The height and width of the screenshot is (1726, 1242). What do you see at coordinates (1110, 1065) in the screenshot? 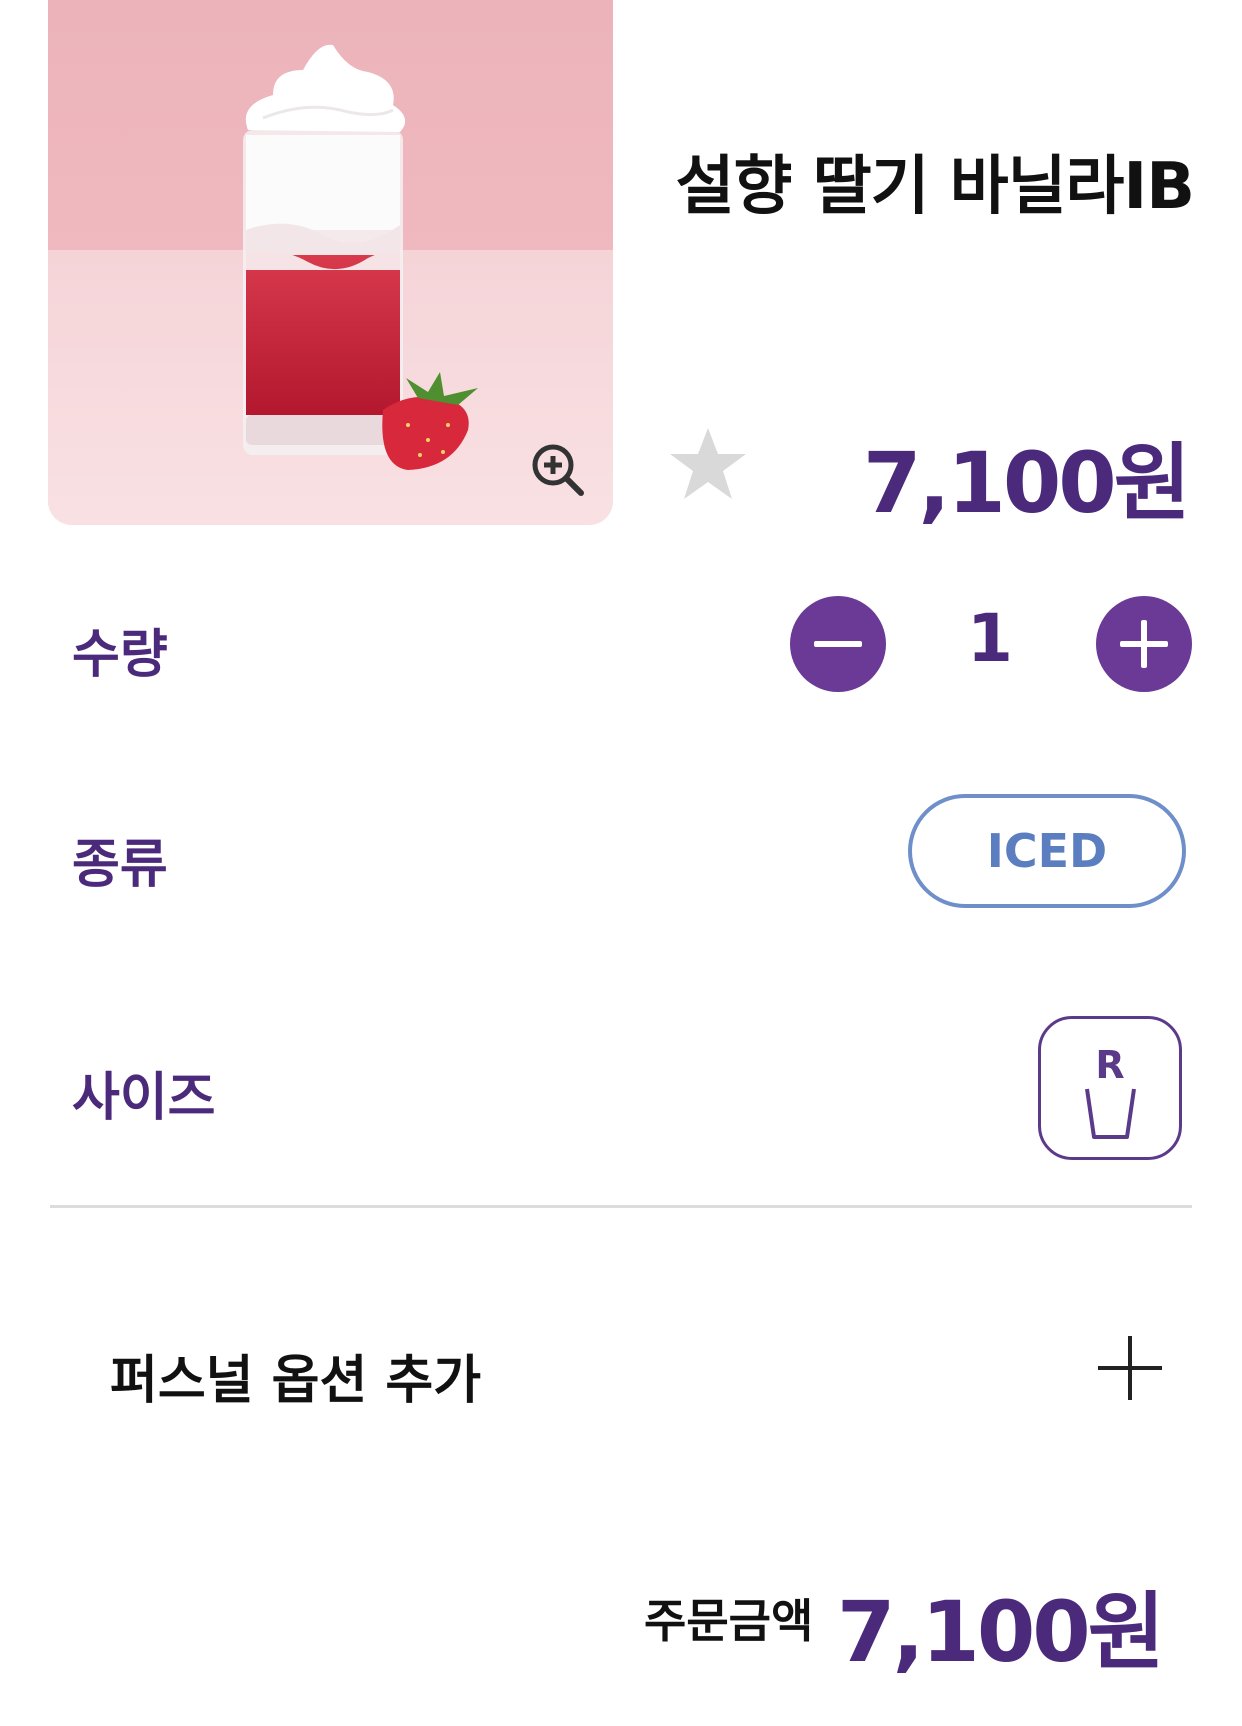
I see `size-letter: R` at bounding box center [1110, 1065].